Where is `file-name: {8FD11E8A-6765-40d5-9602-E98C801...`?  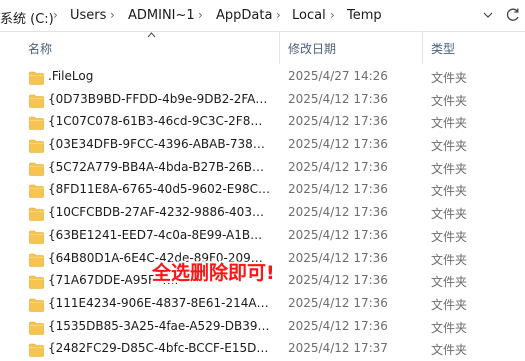 file-name: {8FD11E8A-6765-40d5-9602-E98C801... is located at coordinates (159, 189).